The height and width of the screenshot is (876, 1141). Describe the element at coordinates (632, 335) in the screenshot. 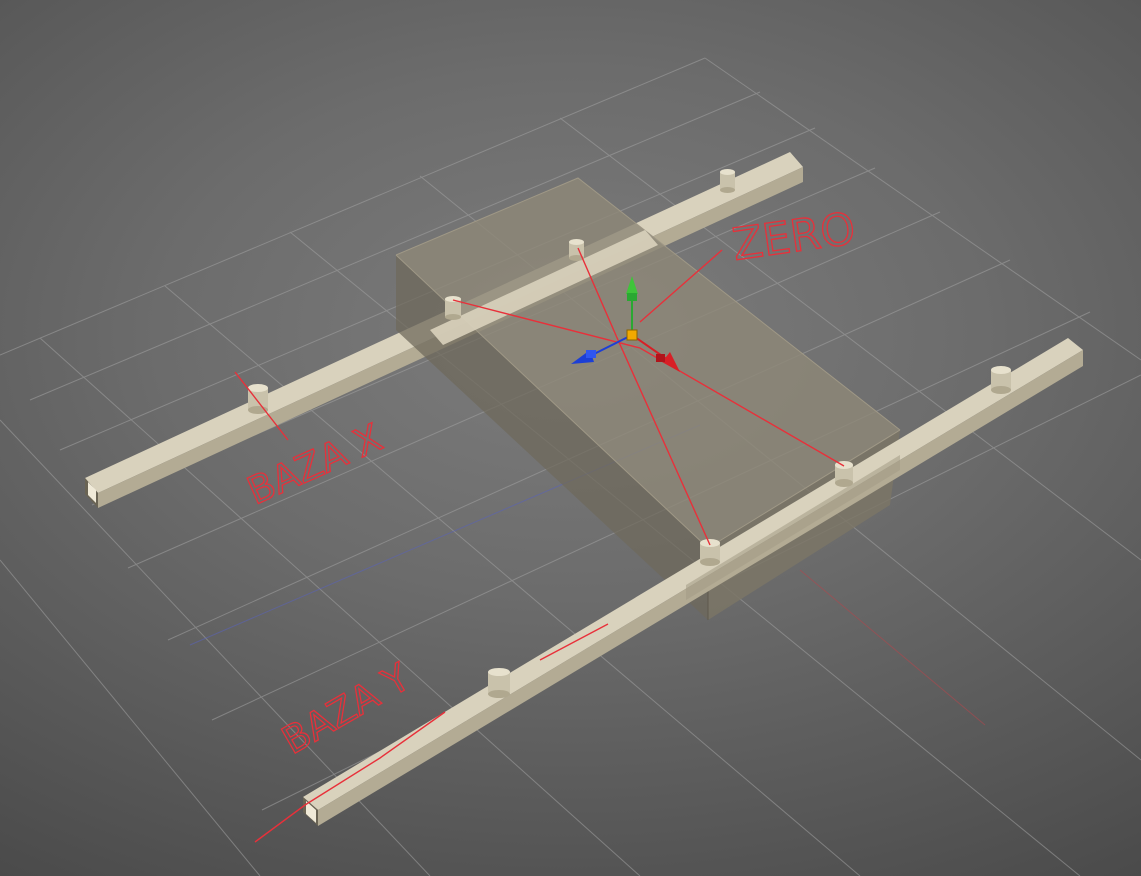

I see `gizmo-center-icon` at that location.